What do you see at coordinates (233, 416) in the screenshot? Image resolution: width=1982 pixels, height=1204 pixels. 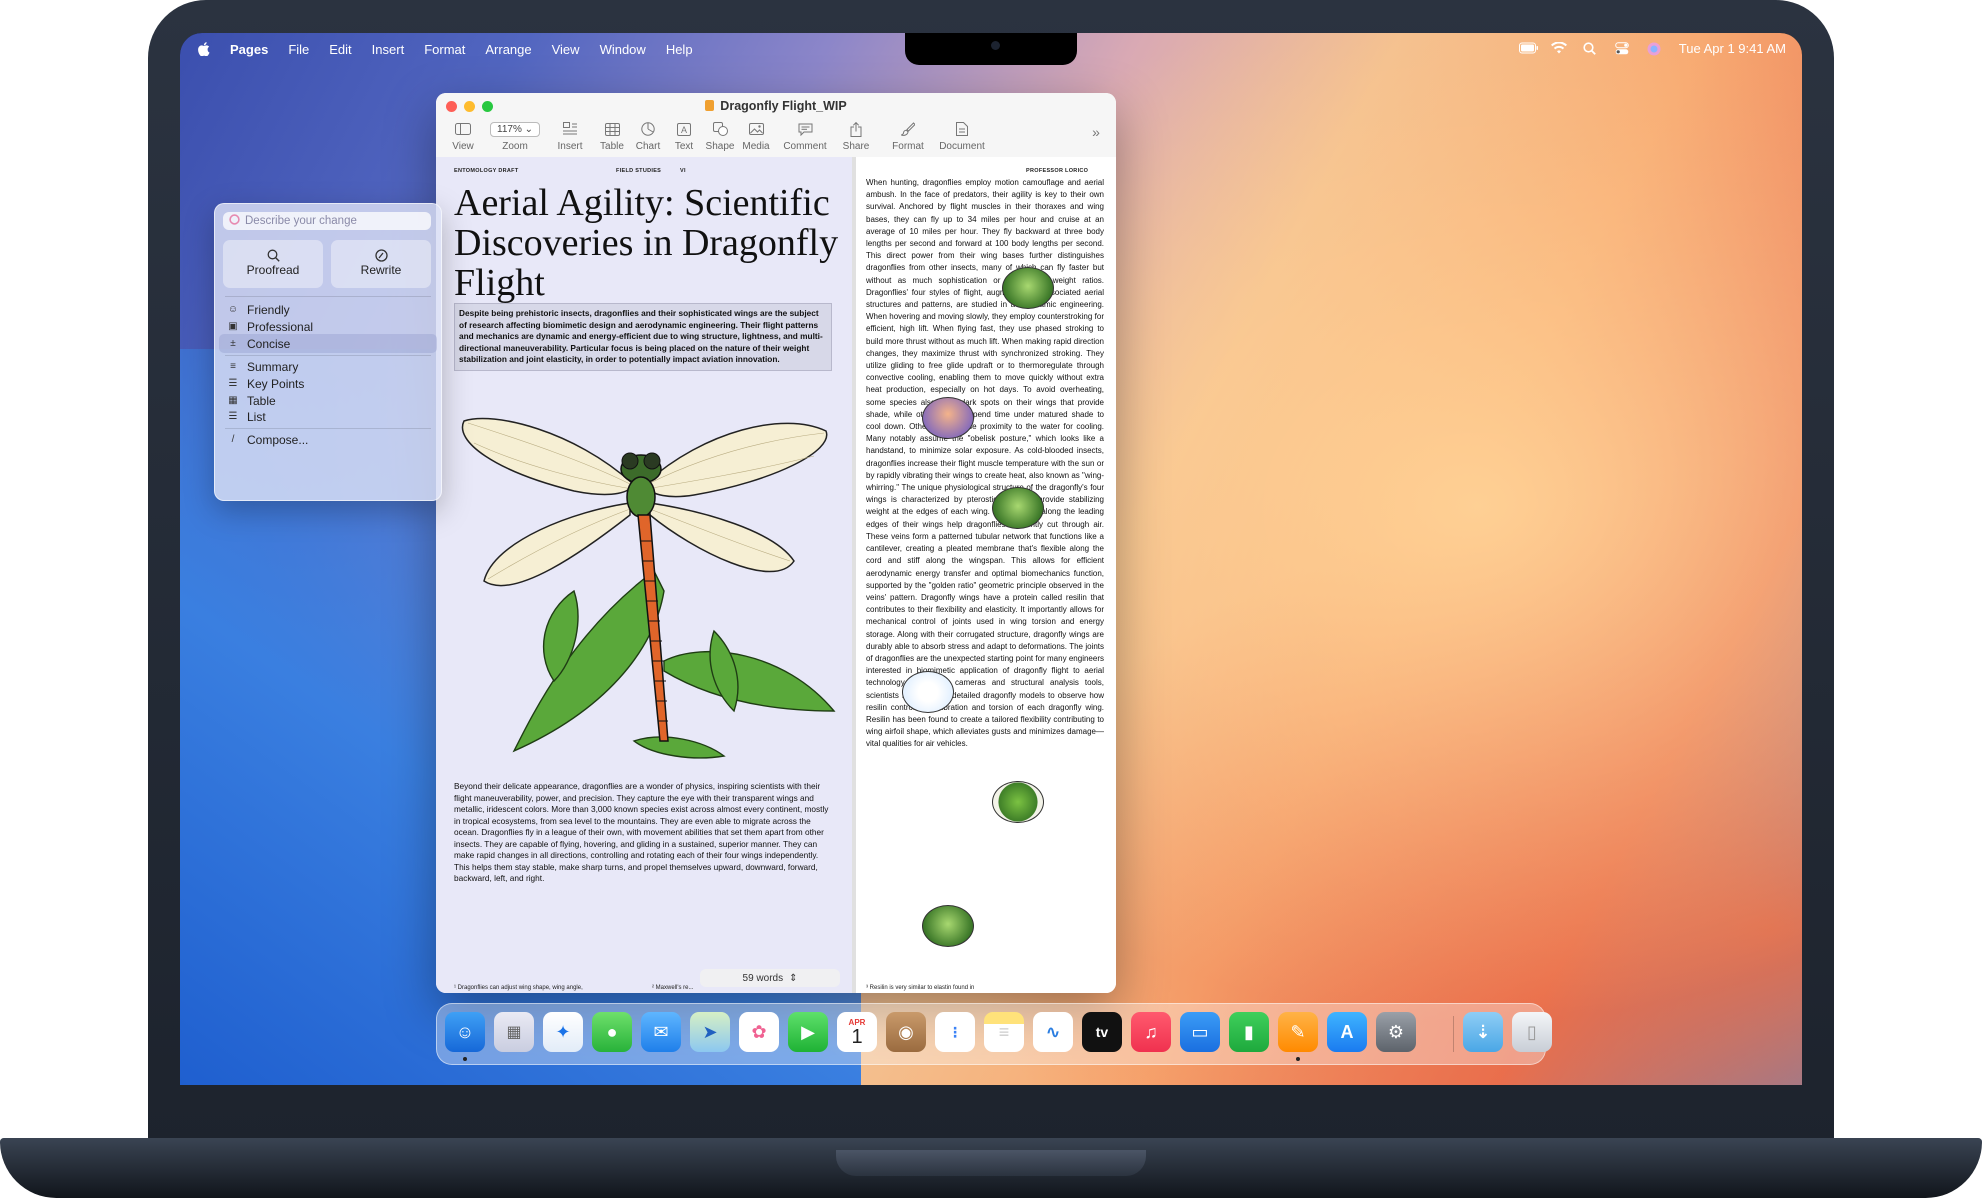 I see `list-icon: ☰` at bounding box center [233, 416].